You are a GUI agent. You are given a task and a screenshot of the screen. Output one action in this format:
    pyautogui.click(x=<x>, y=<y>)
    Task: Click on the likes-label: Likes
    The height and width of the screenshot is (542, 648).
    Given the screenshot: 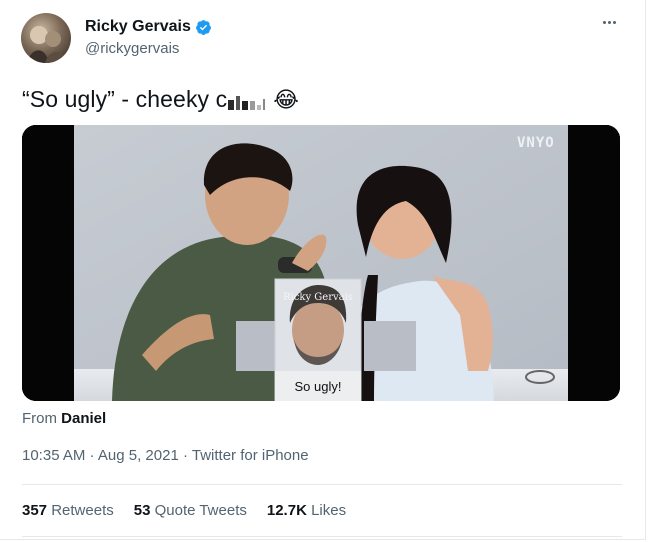 What is the action you would take?
    pyautogui.click(x=329, y=510)
    